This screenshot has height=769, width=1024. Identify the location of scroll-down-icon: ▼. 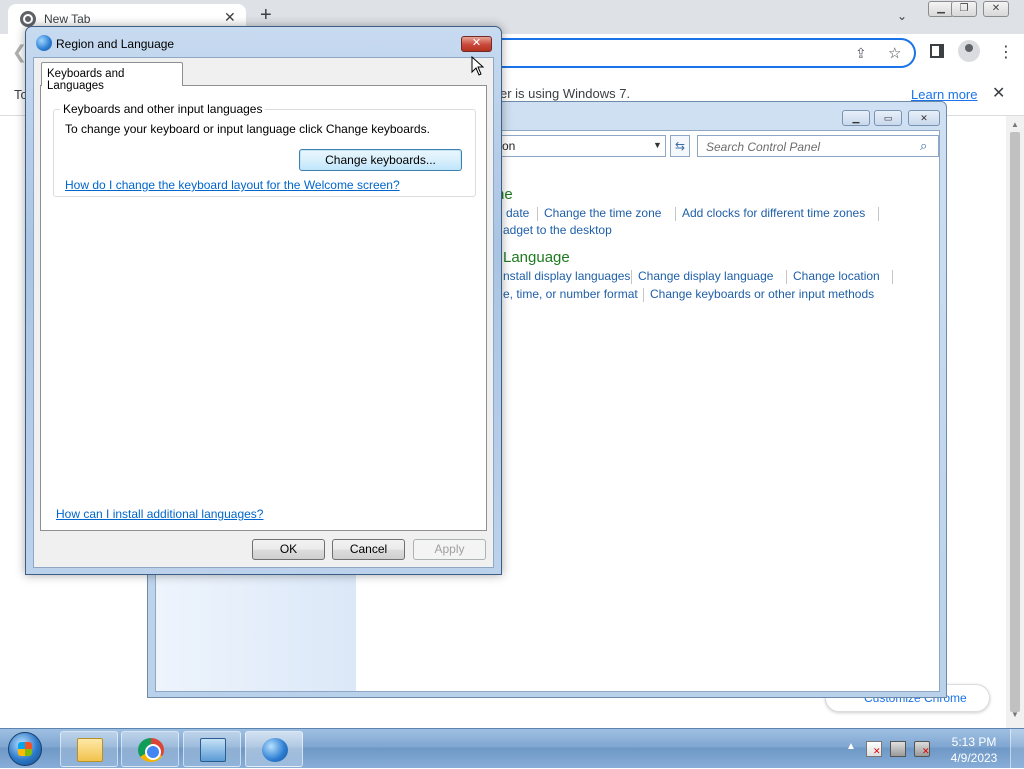
(1015, 714).